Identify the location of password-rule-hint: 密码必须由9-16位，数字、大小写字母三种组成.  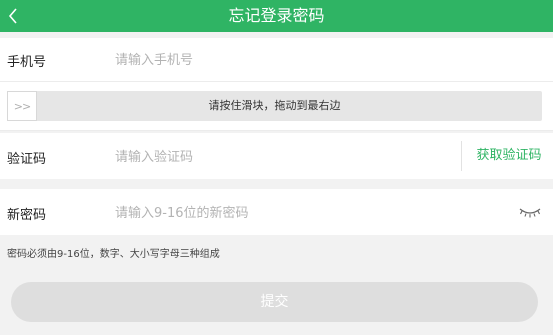
(113, 254).